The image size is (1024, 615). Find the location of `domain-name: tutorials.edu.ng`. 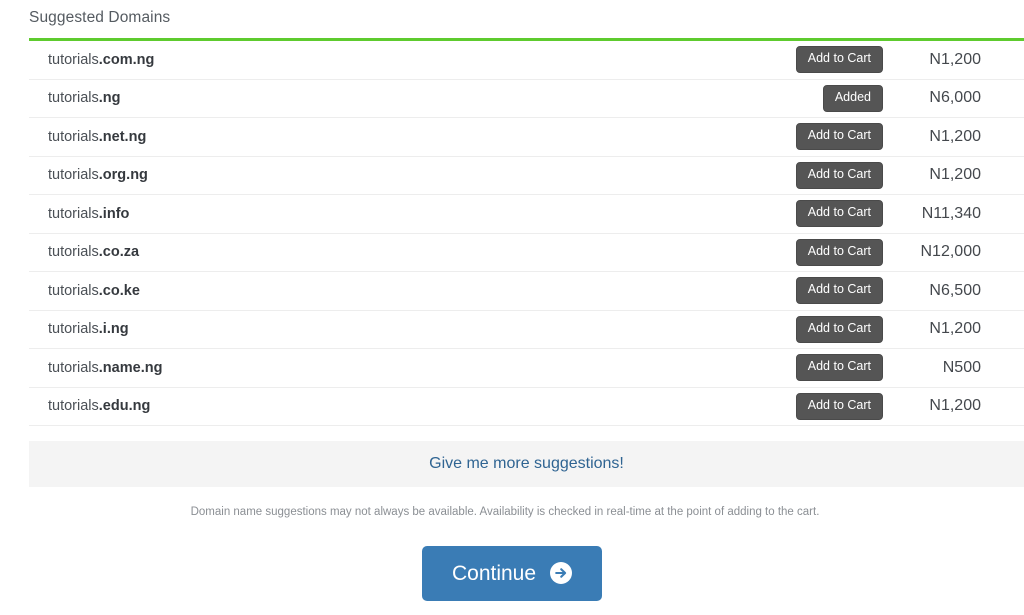

domain-name: tutorials.edu.ng is located at coordinates (89, 406).